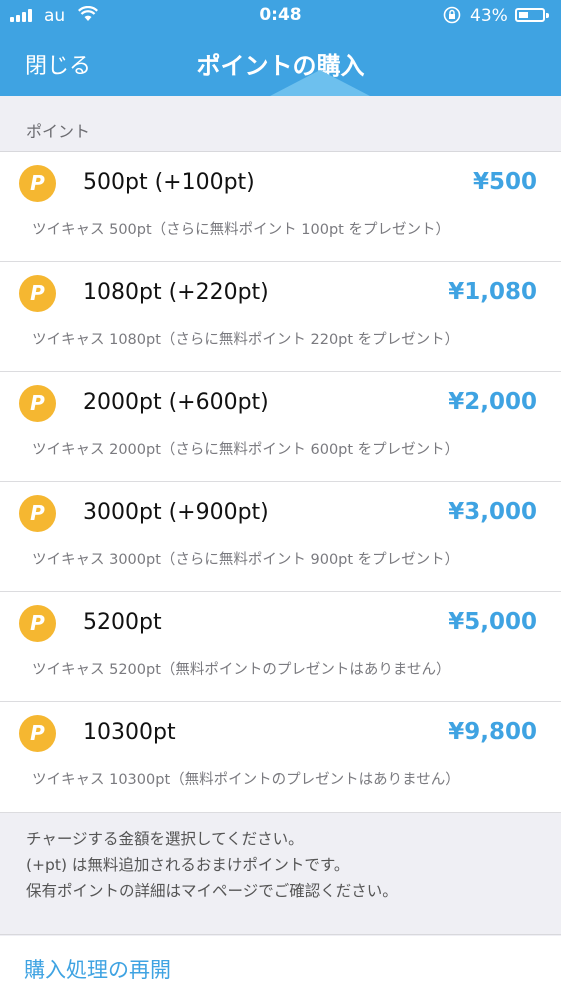  Describe the element at coordinates (504, 182) in the screenshot. I see `product-price: ¥500` at that location.